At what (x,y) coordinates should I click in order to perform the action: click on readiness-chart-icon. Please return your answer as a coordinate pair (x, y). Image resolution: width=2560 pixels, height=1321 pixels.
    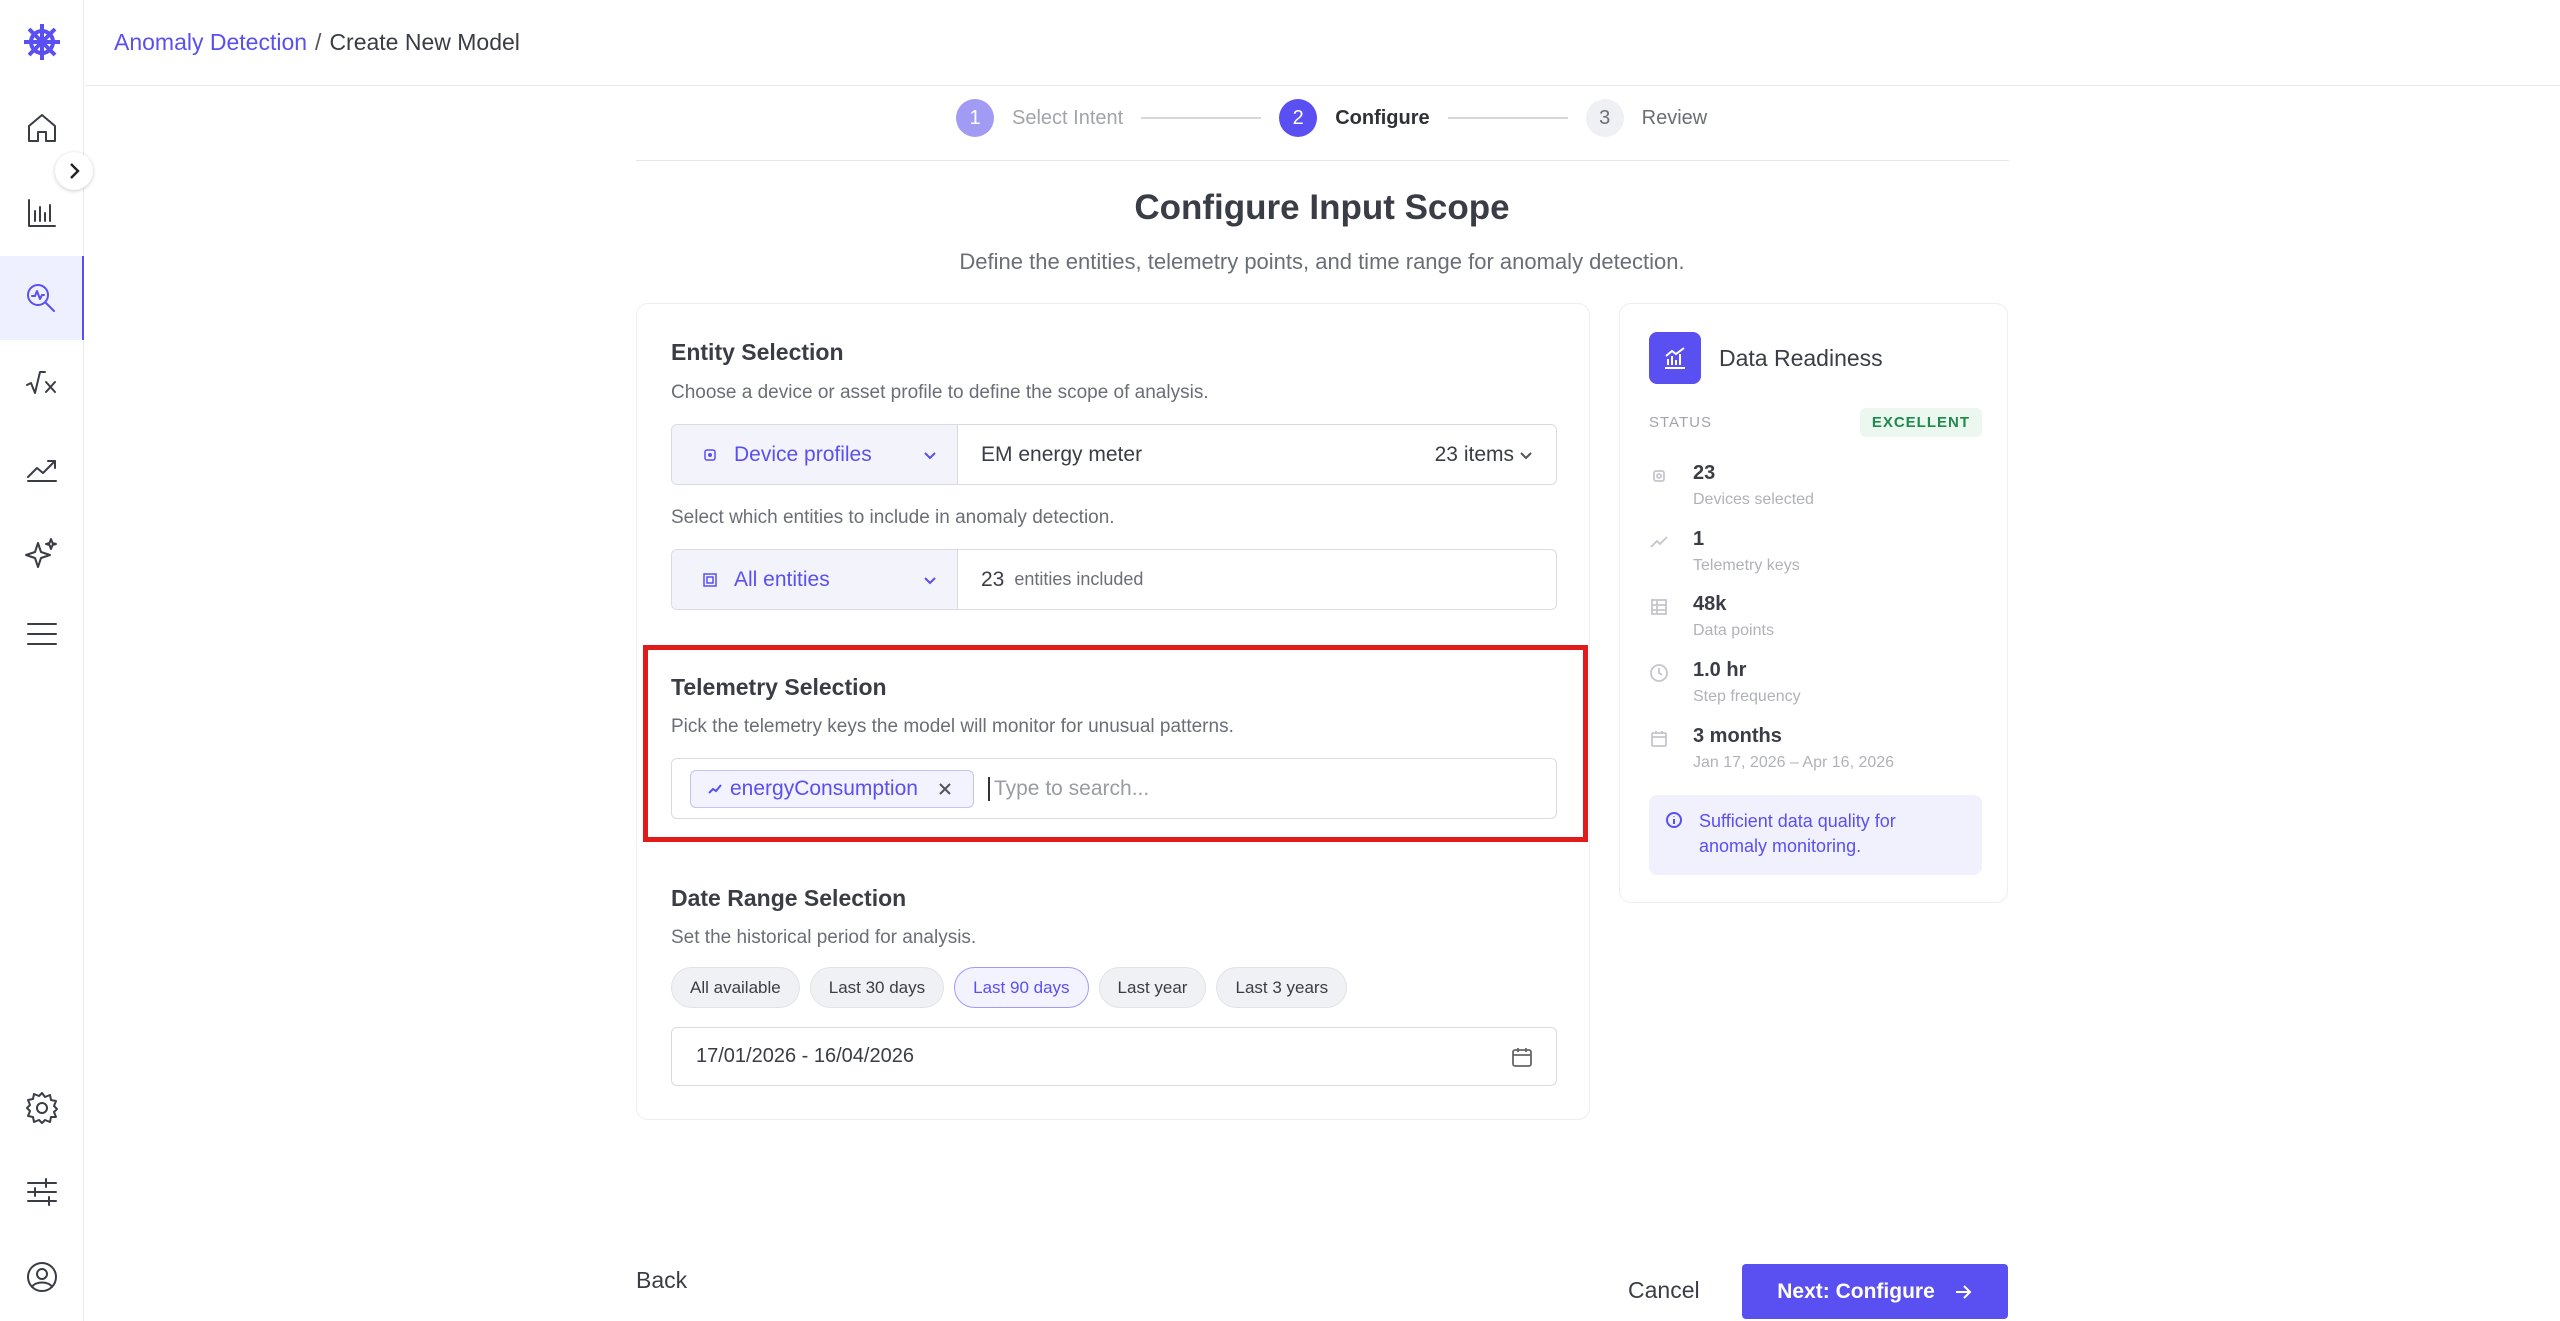
    Looking at the image, I should click on (1675, 358).